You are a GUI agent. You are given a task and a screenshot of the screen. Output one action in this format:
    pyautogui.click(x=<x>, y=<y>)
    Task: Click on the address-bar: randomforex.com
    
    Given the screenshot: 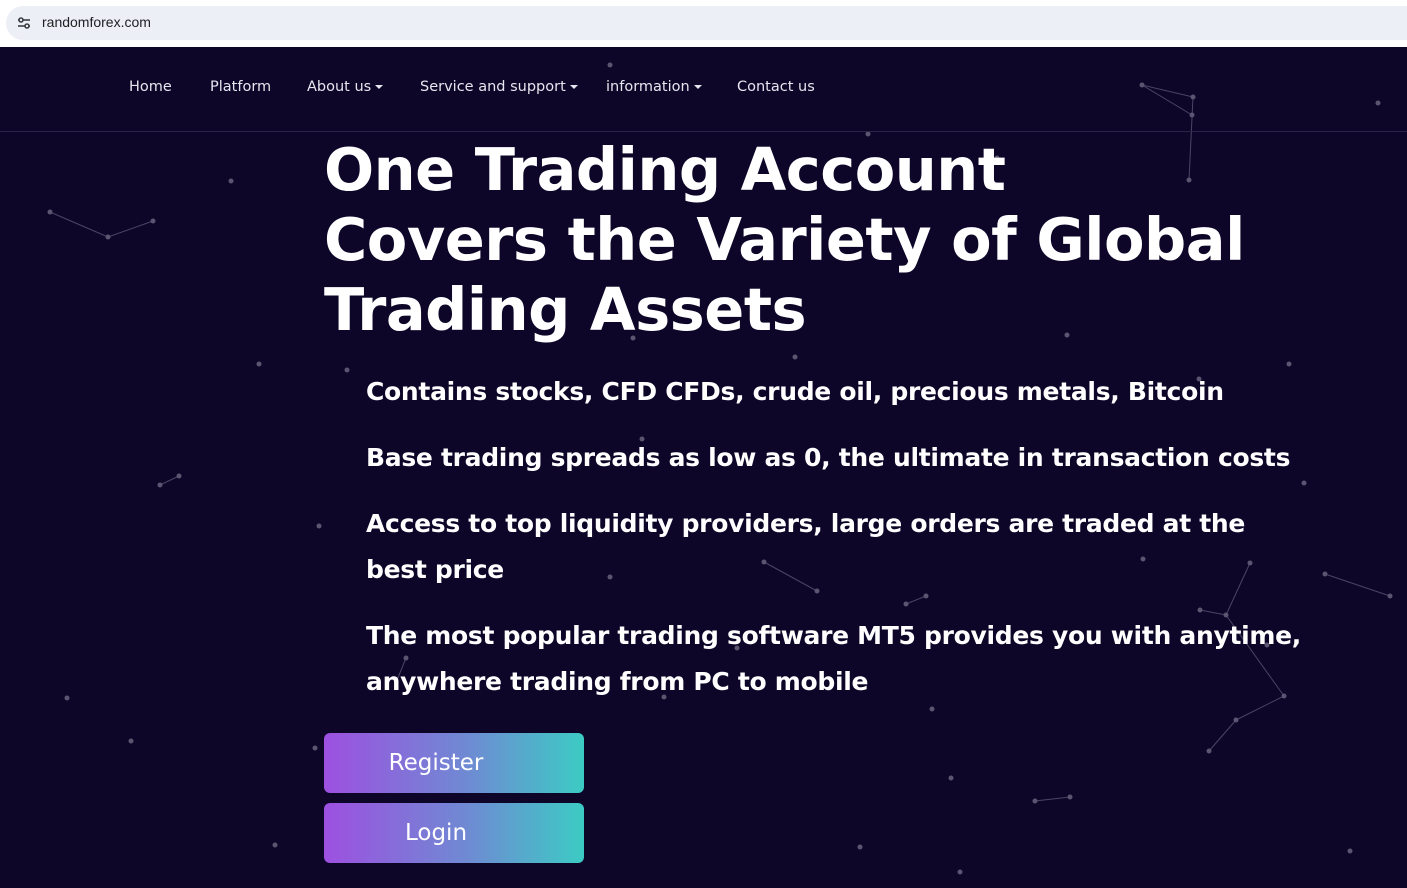 What is the action you would take?
    pyautogui.click(x=706, y=23)
    